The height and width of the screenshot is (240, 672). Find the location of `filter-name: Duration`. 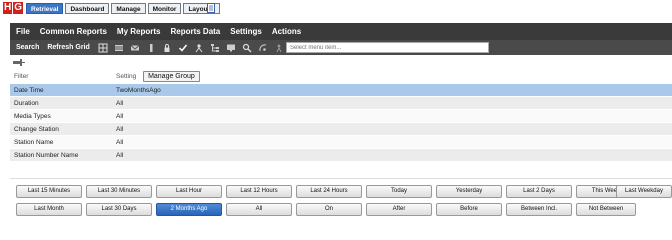

filter-name: Duration is located at coordinates (26, 103).